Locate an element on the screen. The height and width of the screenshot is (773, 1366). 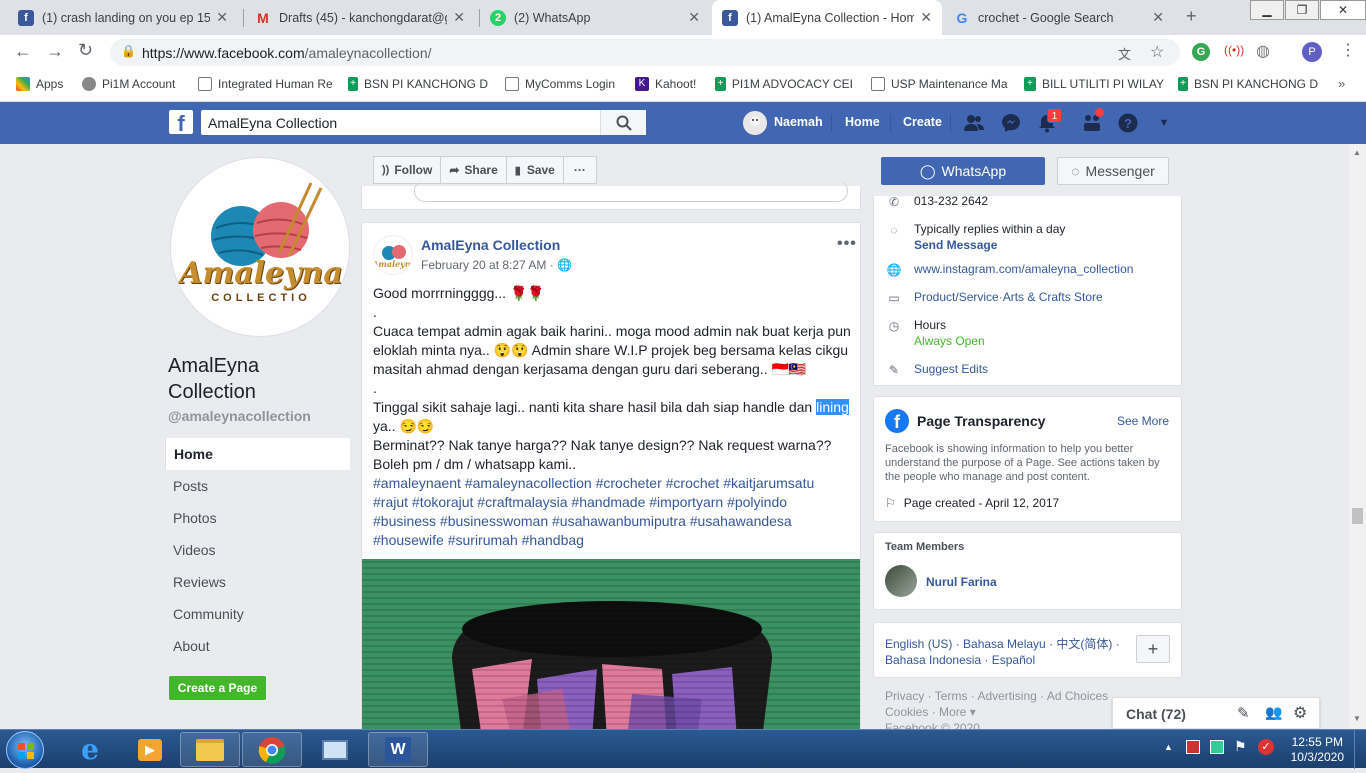
globe-extension-icon: ◍ is located at coordinates (1263, 51).